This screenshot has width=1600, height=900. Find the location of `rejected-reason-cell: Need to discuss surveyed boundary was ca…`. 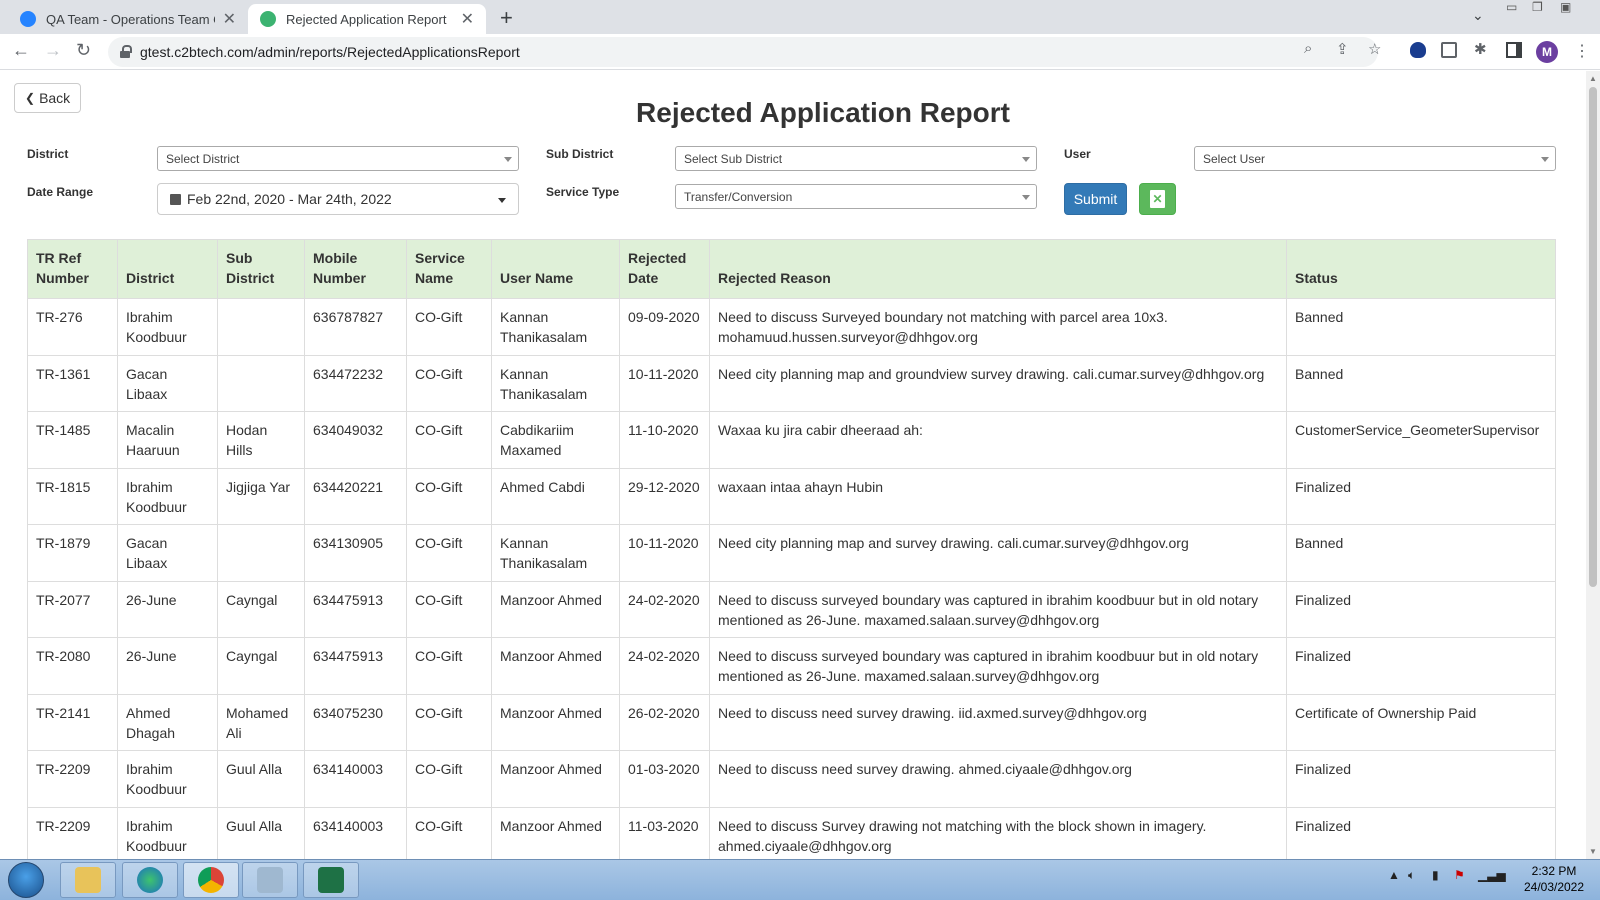

rejected-reason-cell: Need to discuss surveyed boundary was ca… is located at coordinates (998, 609).